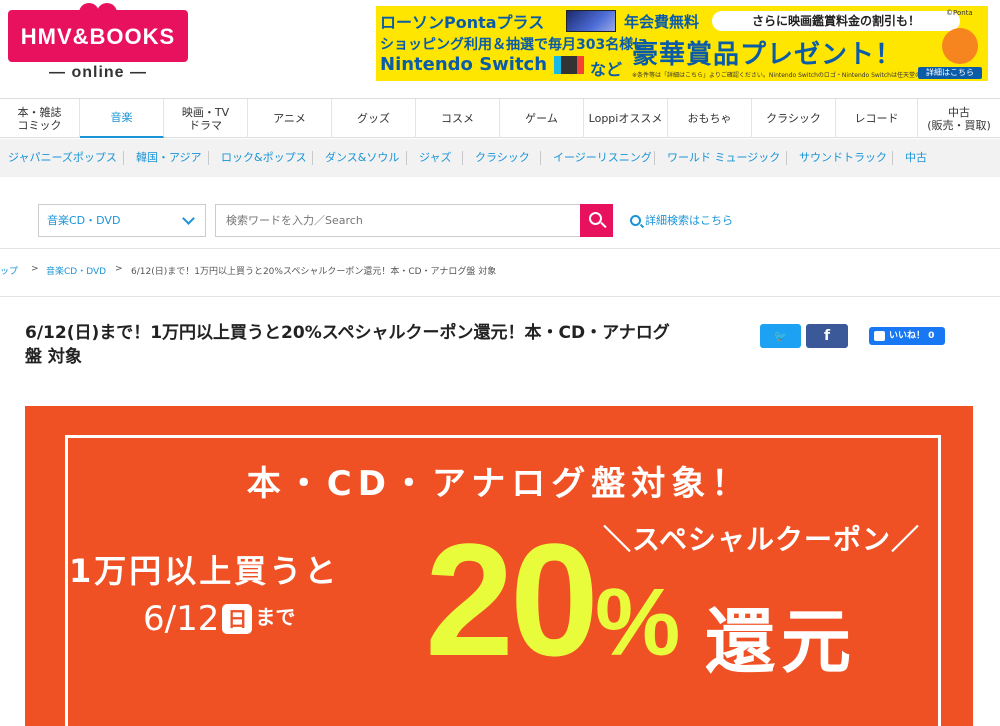 Image resolution: width=1000 pixels, height=726 pixels. I want to click on nav-label: クラシック, so click(793, 118).